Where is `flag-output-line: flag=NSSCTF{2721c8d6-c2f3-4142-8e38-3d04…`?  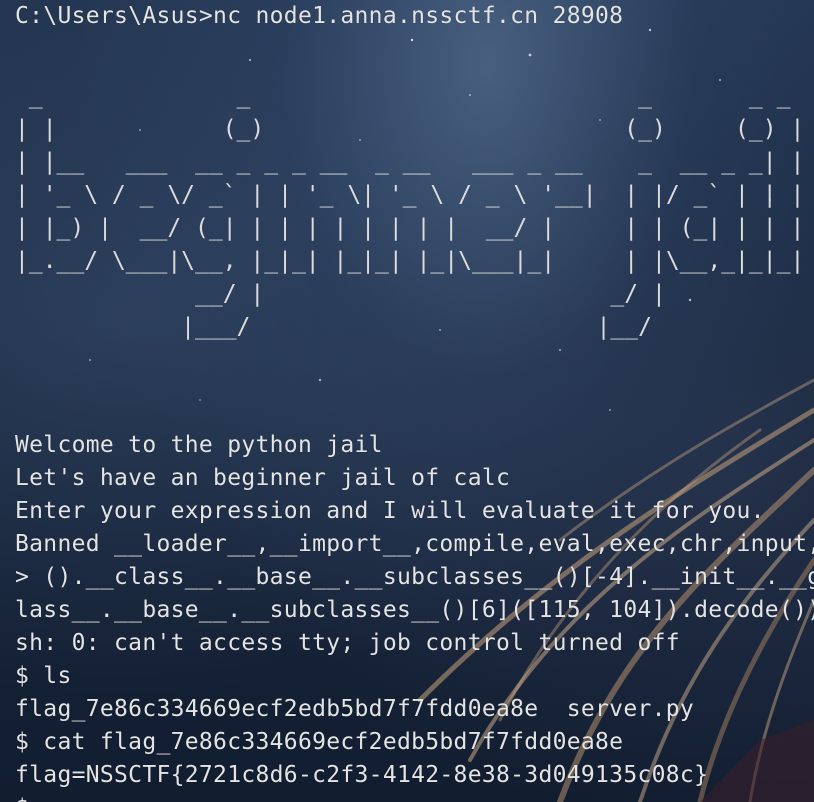
flag-output-line: flag=NSSCTF{2721c8d6-c2f3-4142-8e38-3d04… is located at coordinates (362, 775).